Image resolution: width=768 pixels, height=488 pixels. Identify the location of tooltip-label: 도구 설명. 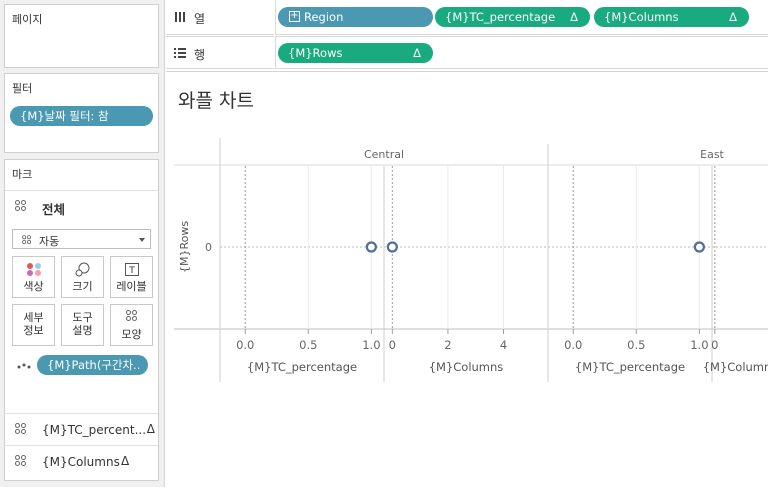
(82, 324).